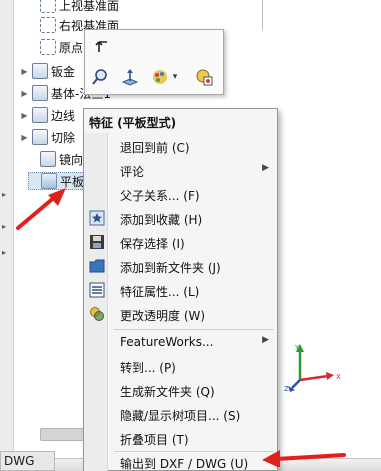  I want to click on annotation-arrow-tree, so click(41, 209).